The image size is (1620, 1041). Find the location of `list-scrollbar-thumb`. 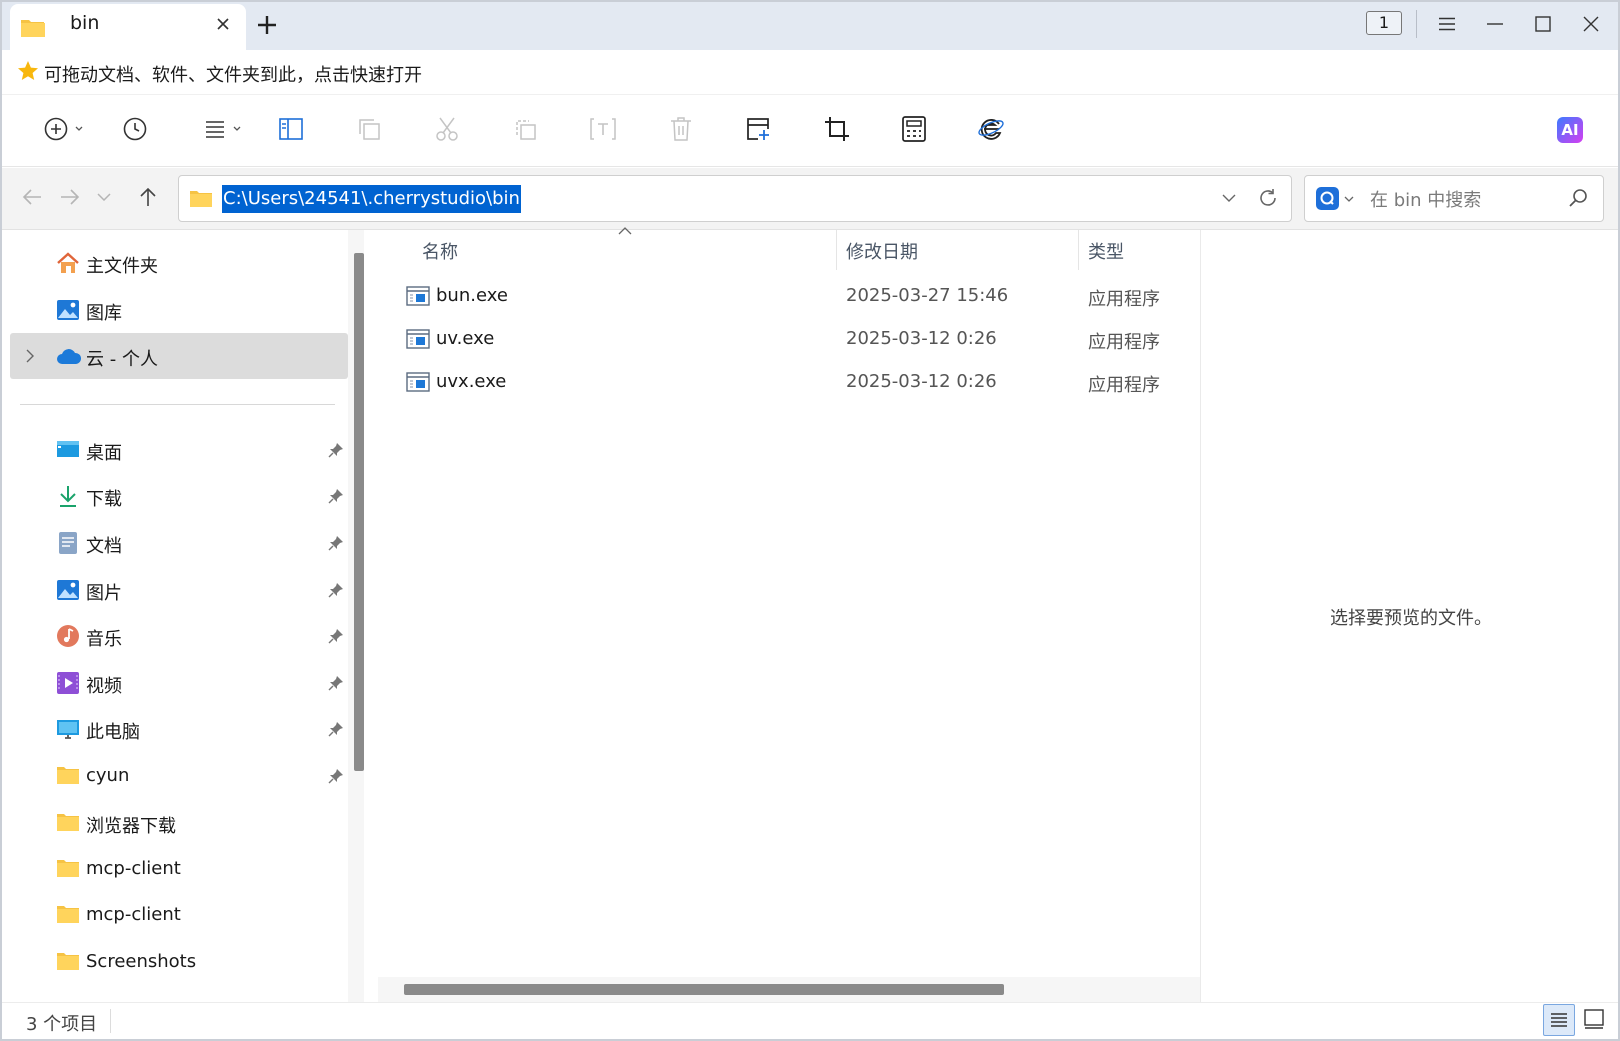

list-scrollbar-thumb is located at coordinates (704, 989).